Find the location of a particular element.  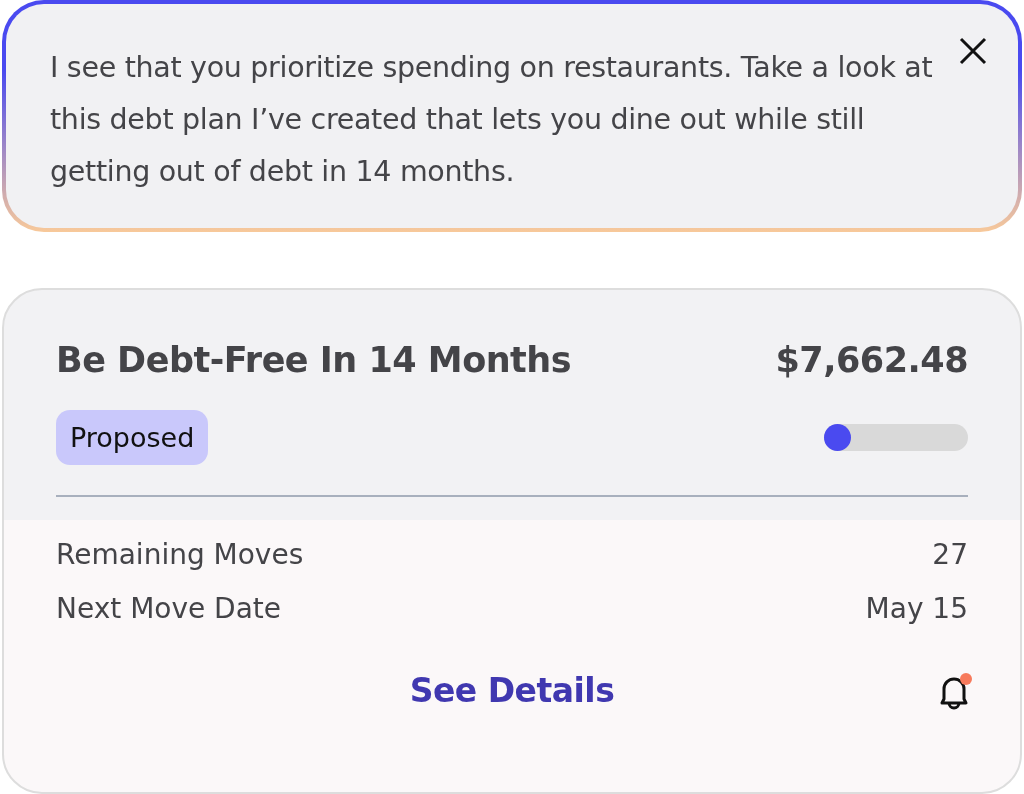

plan-title: Be Debt-Free In 14 Months is located at coordinates (314, 360).